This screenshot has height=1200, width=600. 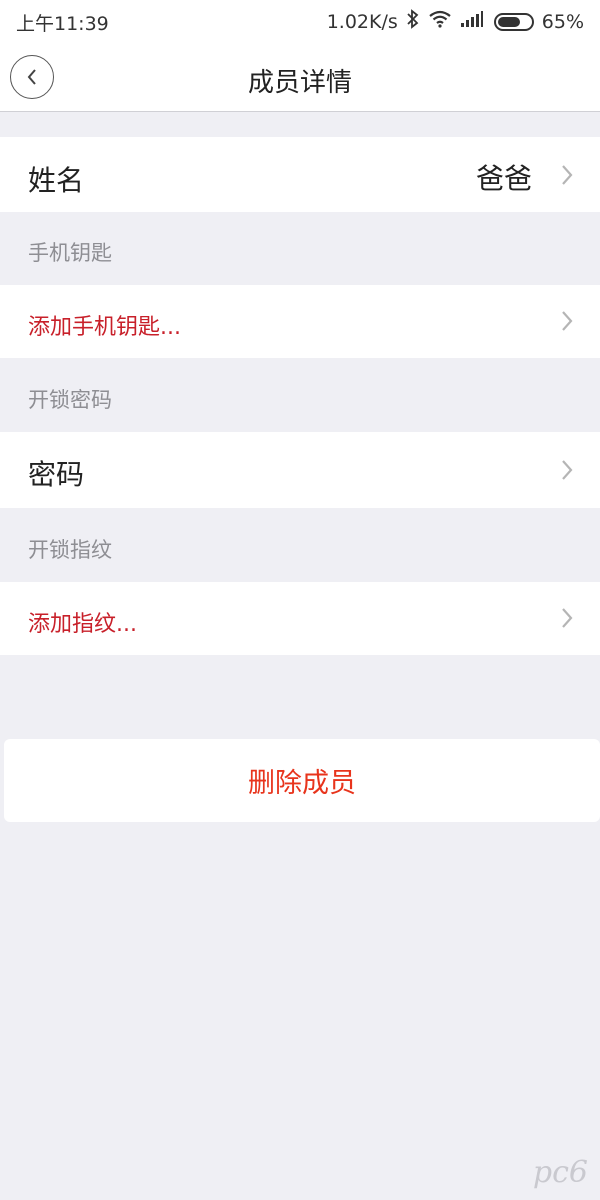 What do you see at coordinates (413, 21) in the screenshot?
I see `bluetooth-icon` at bounding box center [413, 21].